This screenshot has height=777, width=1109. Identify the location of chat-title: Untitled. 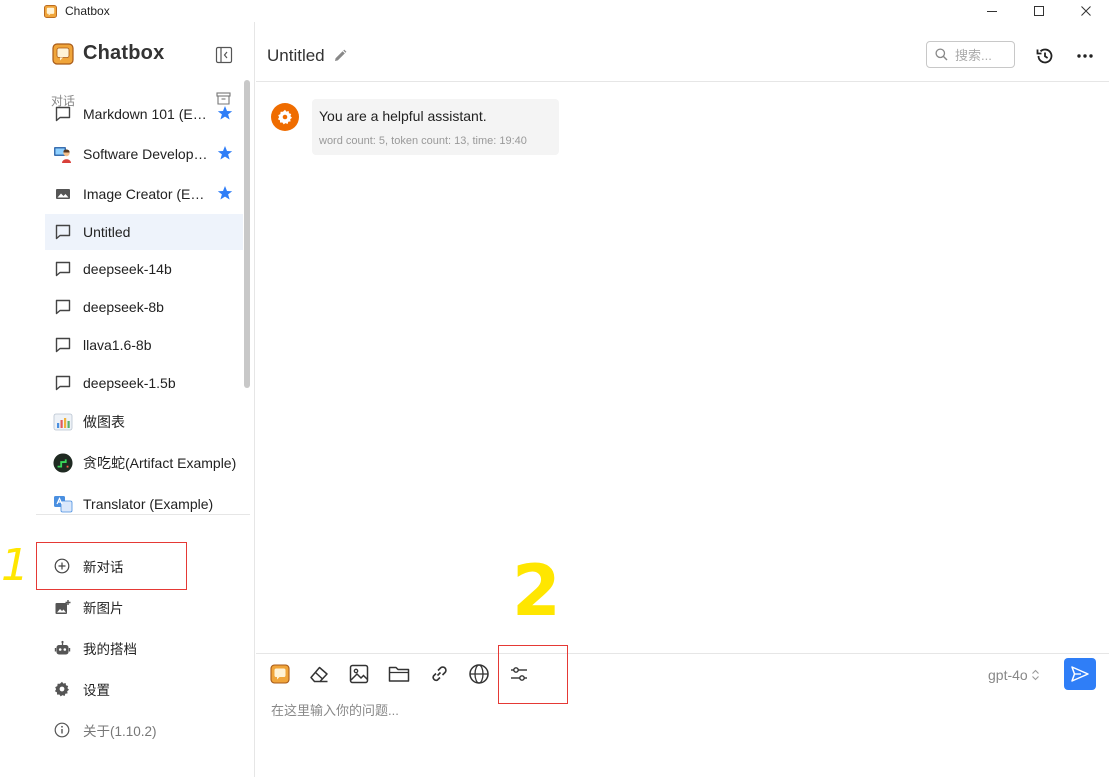
(296, 55).